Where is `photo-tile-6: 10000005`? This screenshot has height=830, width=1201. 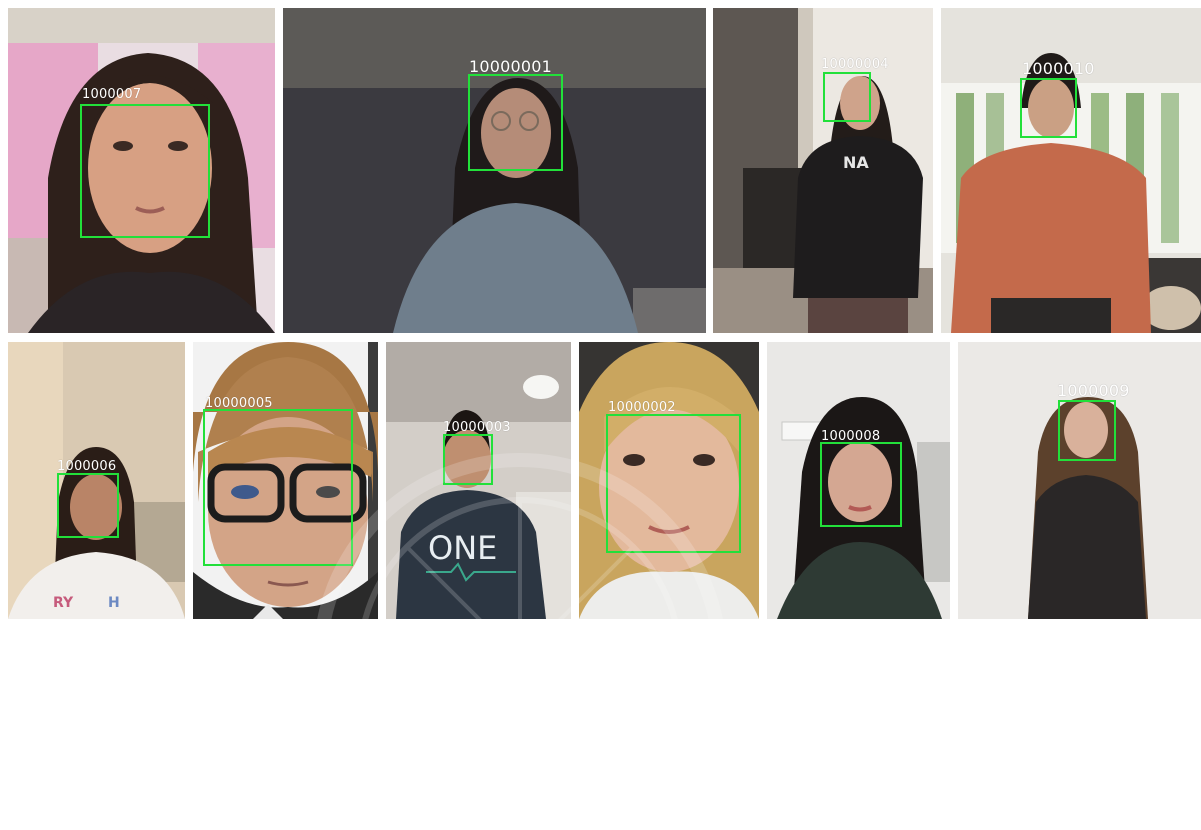
photo-tile-6: 10000005 is located at coordinates (285, 480).